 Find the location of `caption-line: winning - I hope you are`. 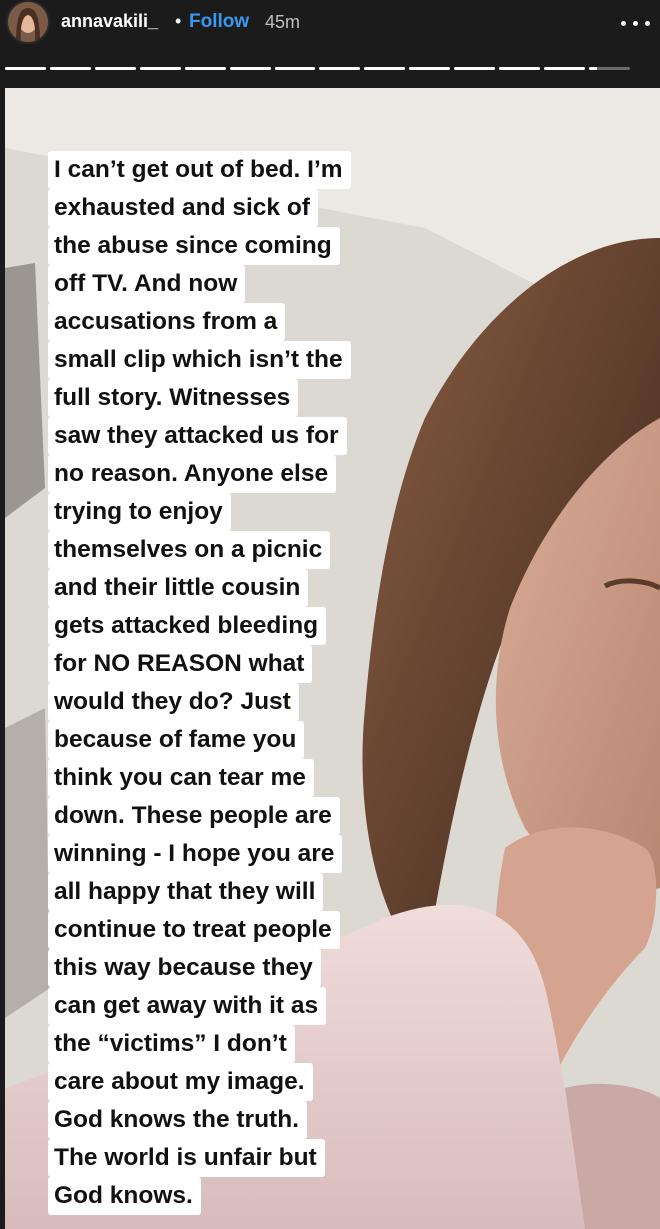

caption-line: winning - I hope you are is located at coordinates (195, 854).